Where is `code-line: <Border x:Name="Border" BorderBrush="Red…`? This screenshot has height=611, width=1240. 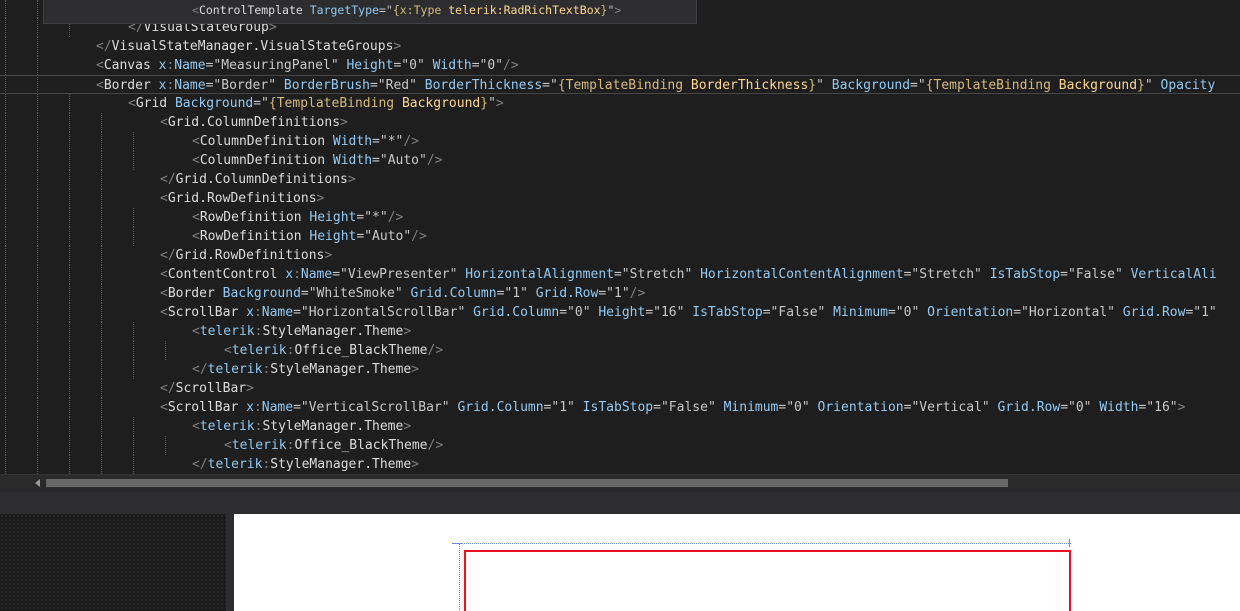 code-line: <Border x:Name="Border" BorderBrush="Red… is located at coordinates (620, 84).